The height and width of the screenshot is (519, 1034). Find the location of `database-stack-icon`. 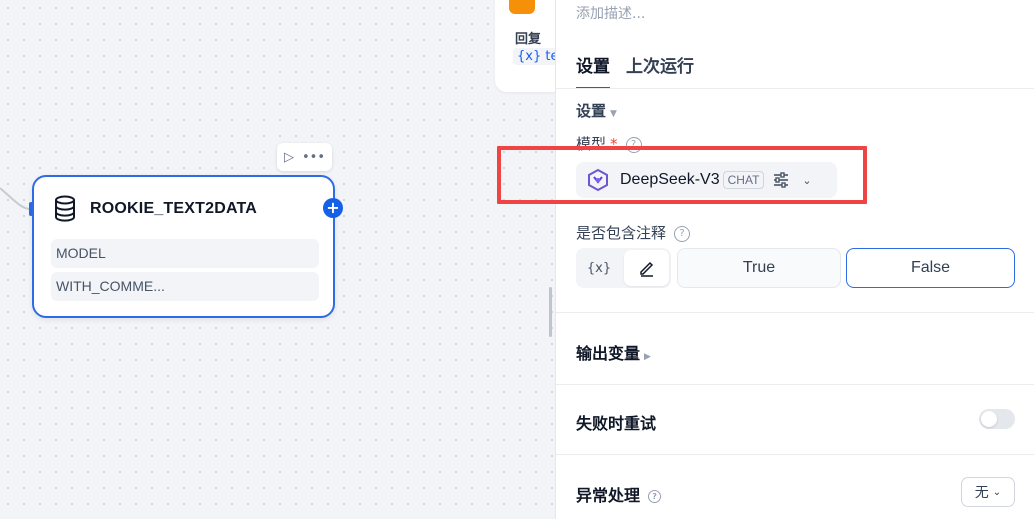

database-stack-icon is located at coordinates (65, 208).